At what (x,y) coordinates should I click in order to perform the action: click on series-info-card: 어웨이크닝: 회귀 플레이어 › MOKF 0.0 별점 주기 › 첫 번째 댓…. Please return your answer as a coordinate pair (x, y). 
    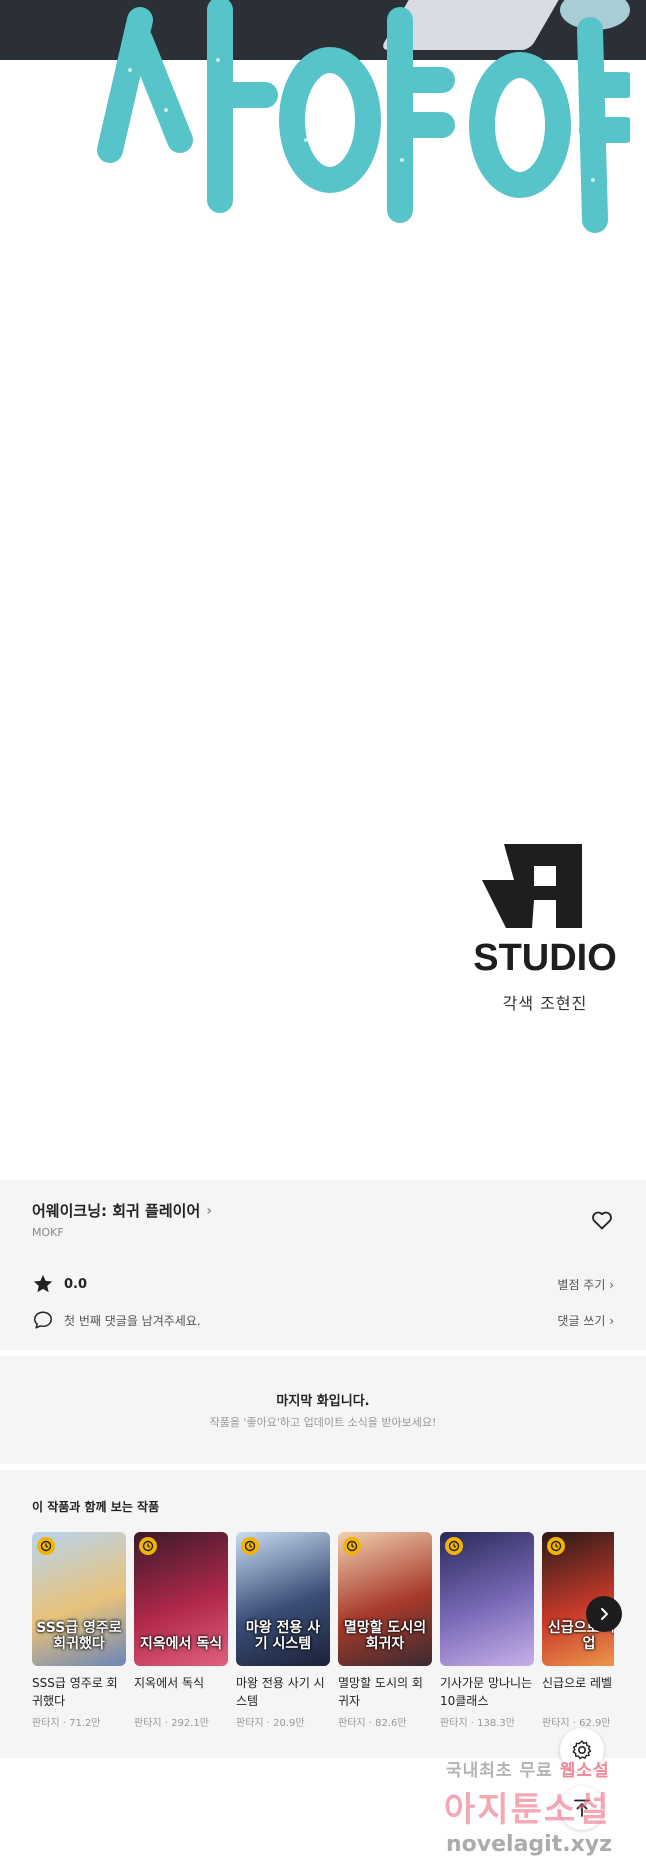
    Looking at the image, I should click on (323, 1265).